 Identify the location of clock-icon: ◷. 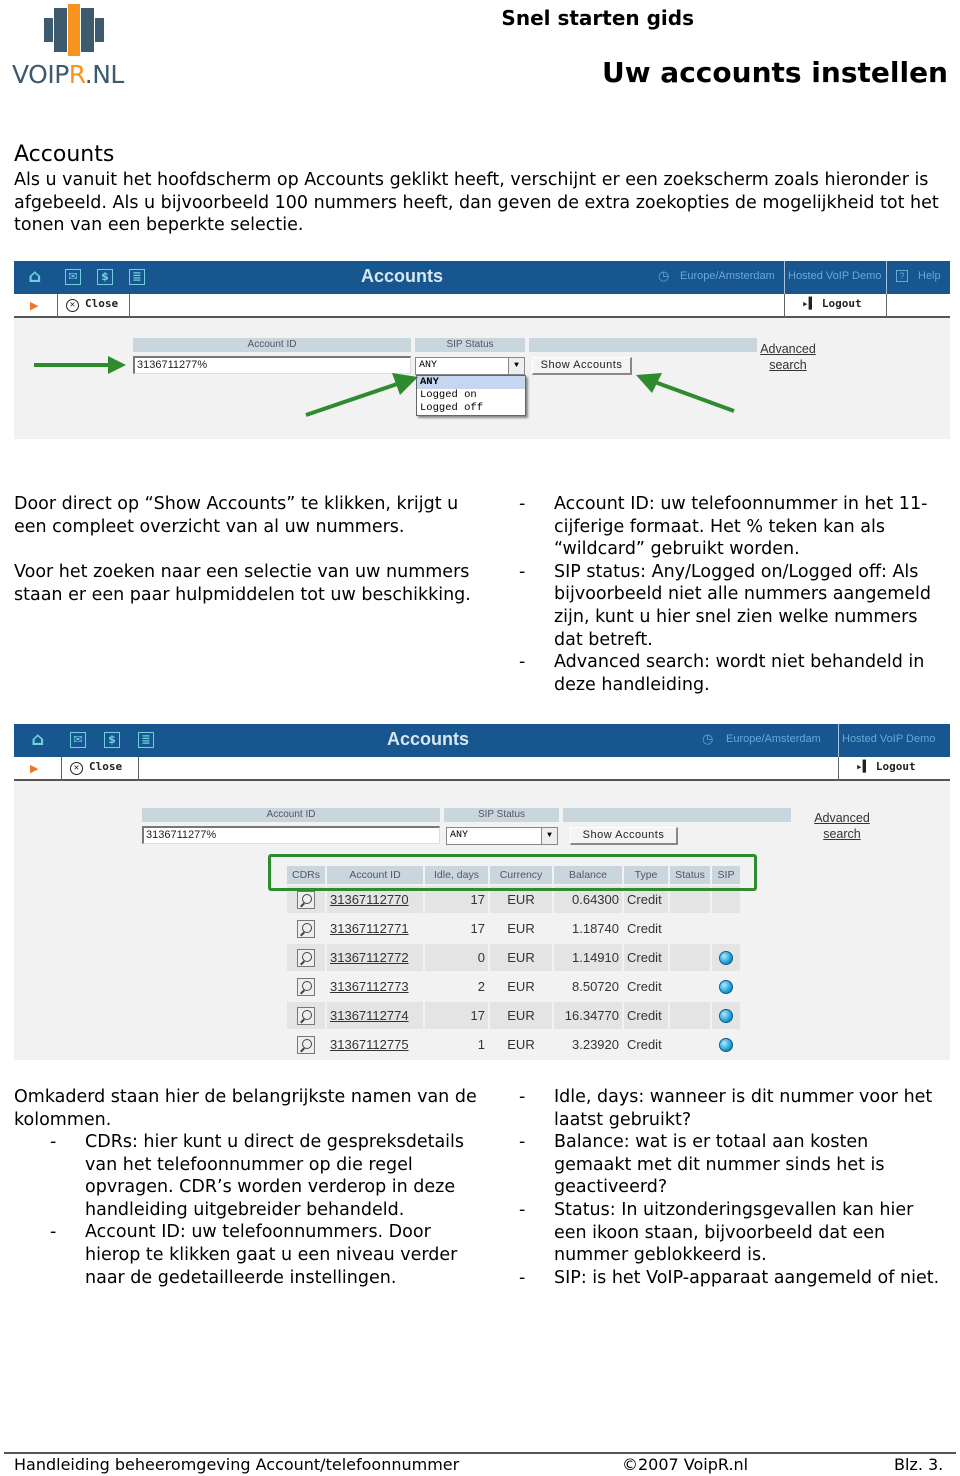
(664, 275).